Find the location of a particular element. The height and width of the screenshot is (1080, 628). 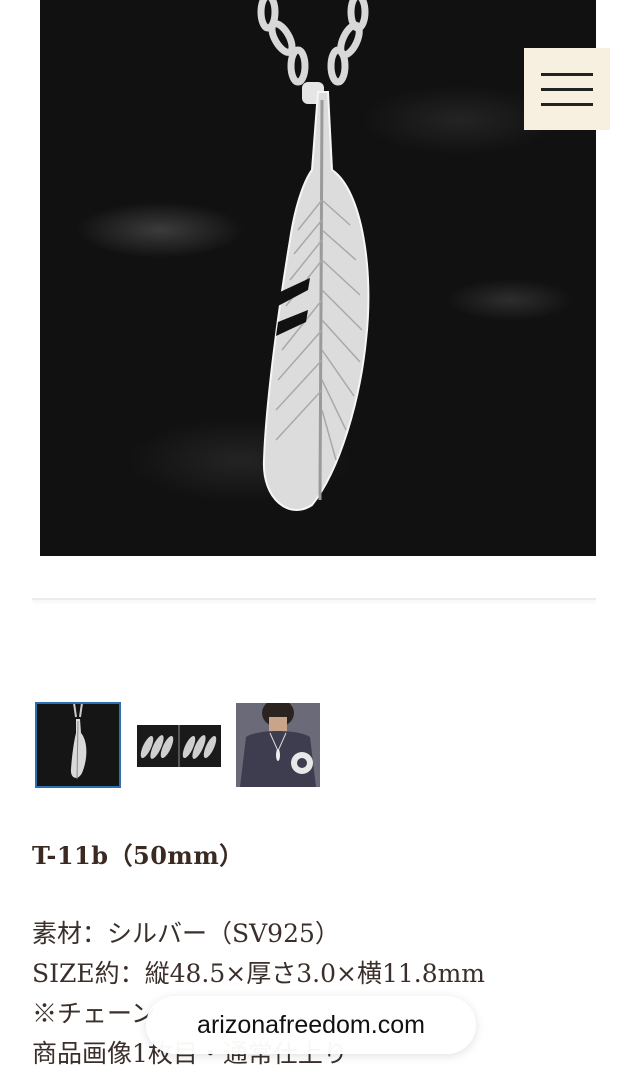

url-domain: arizonafreedom.com is located at coordinates (311, 1024).